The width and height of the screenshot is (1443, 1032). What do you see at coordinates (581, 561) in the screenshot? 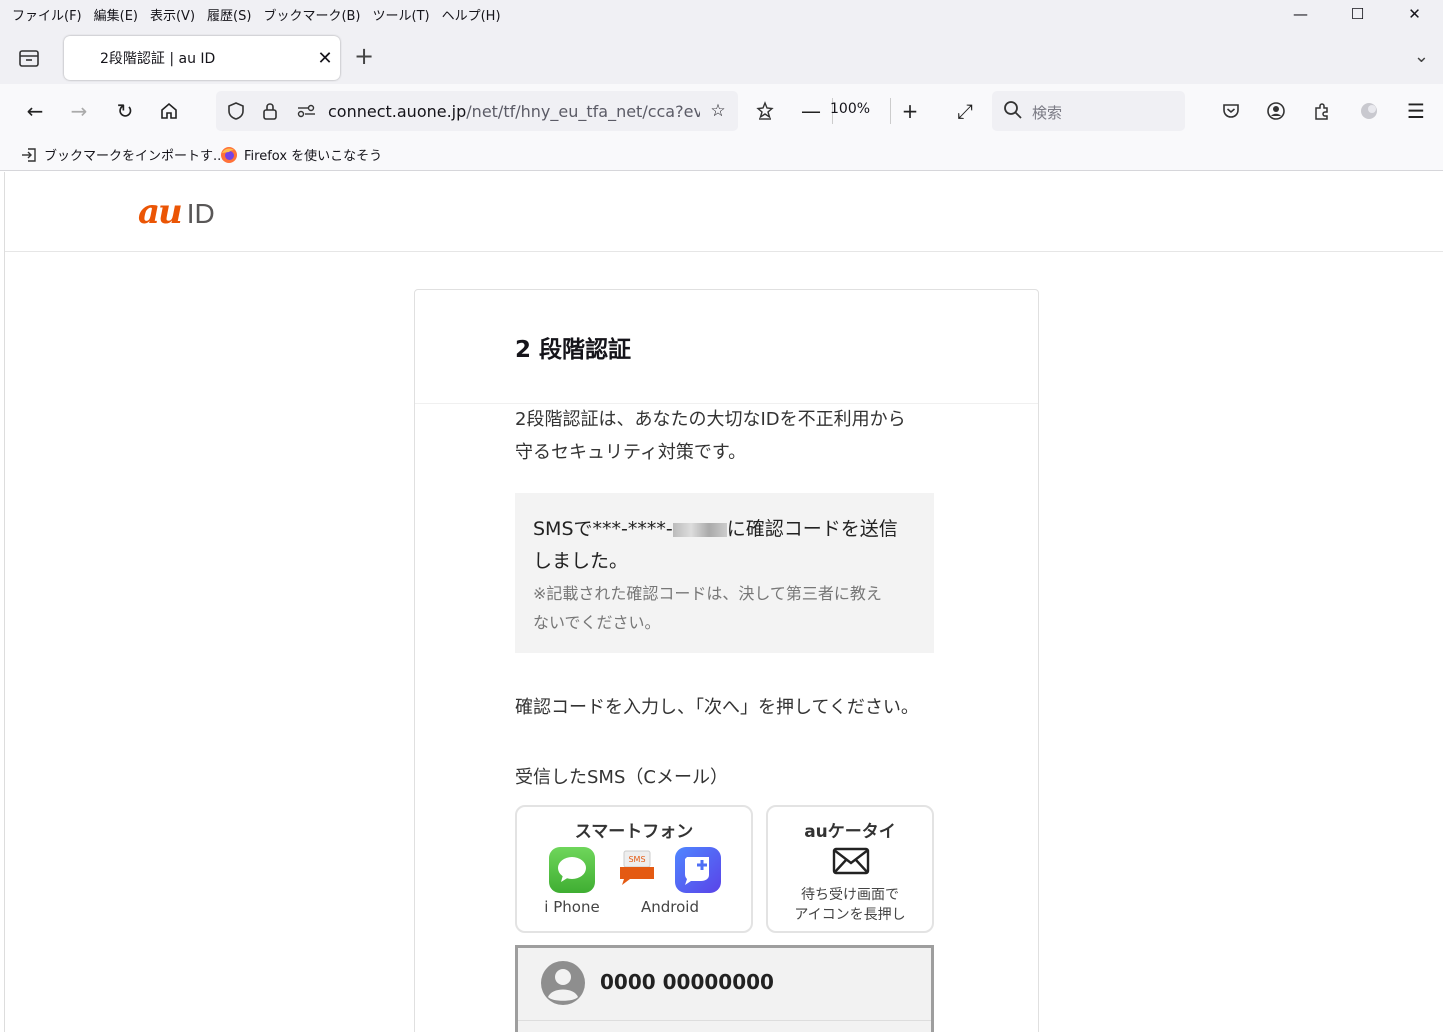
I see `sms-sent-line-2: しました。` at bounding box center [581, 561].